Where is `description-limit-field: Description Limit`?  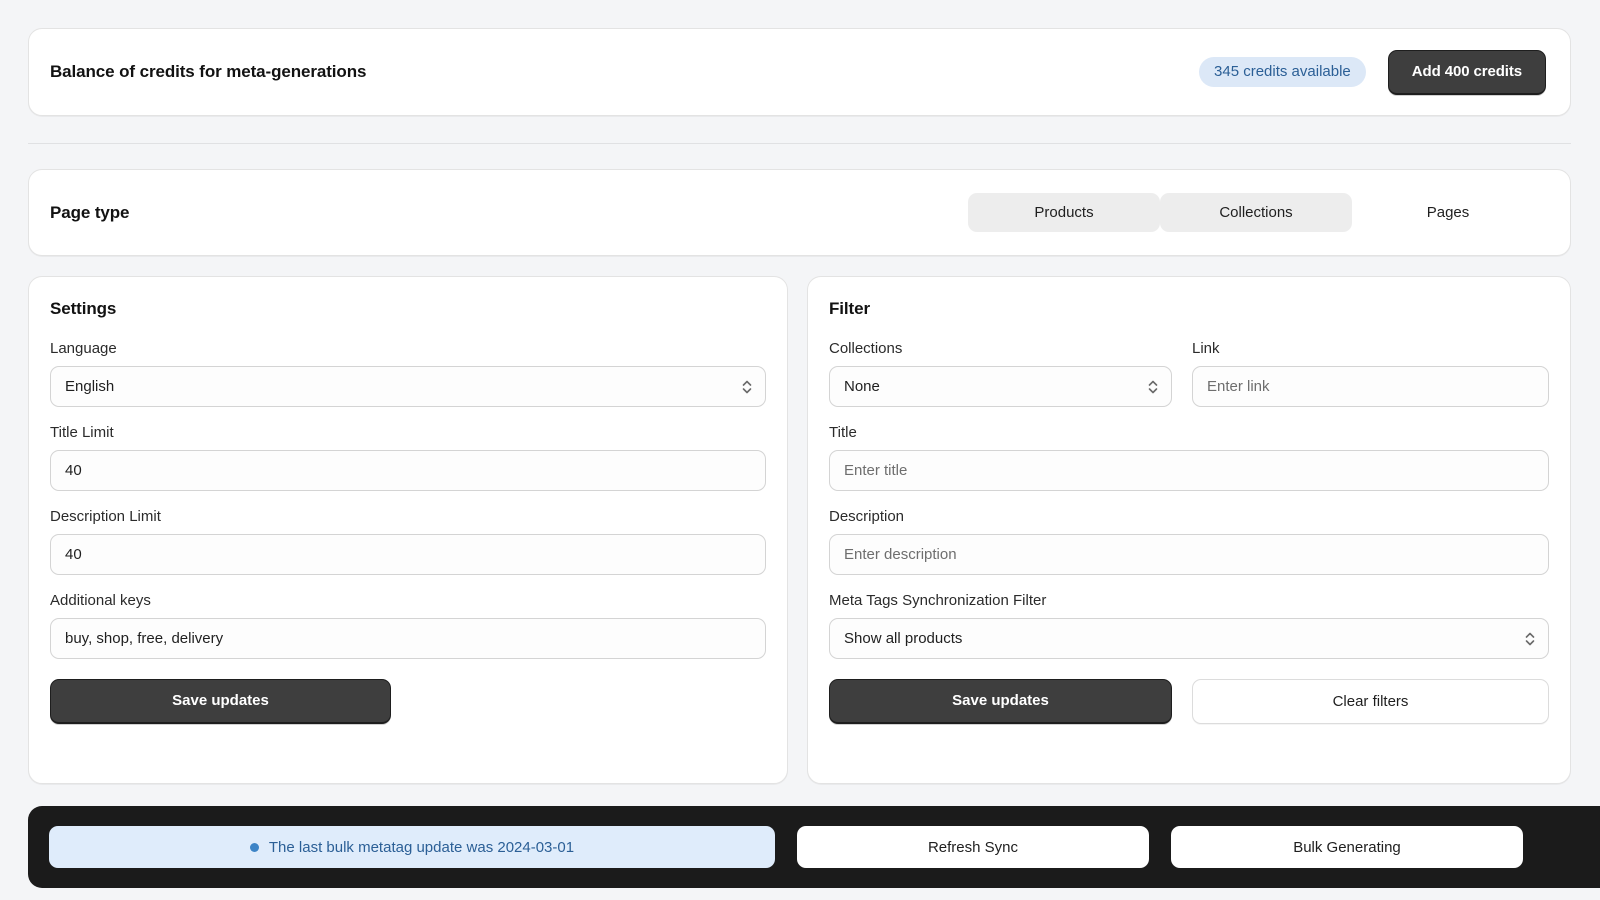 description-limit-field: Description Limit is located at coordinates (408, 541).